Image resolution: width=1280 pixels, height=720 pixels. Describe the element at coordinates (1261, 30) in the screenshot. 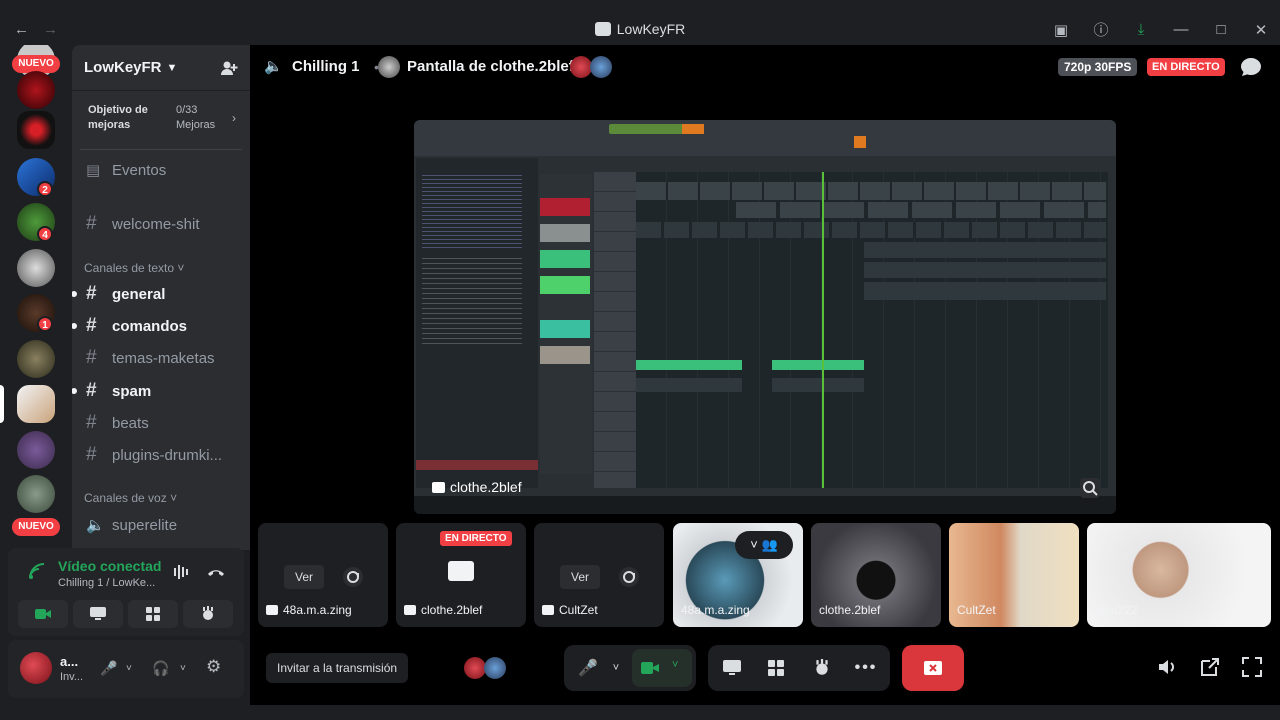

I see `close-icon: ✕` at that location.